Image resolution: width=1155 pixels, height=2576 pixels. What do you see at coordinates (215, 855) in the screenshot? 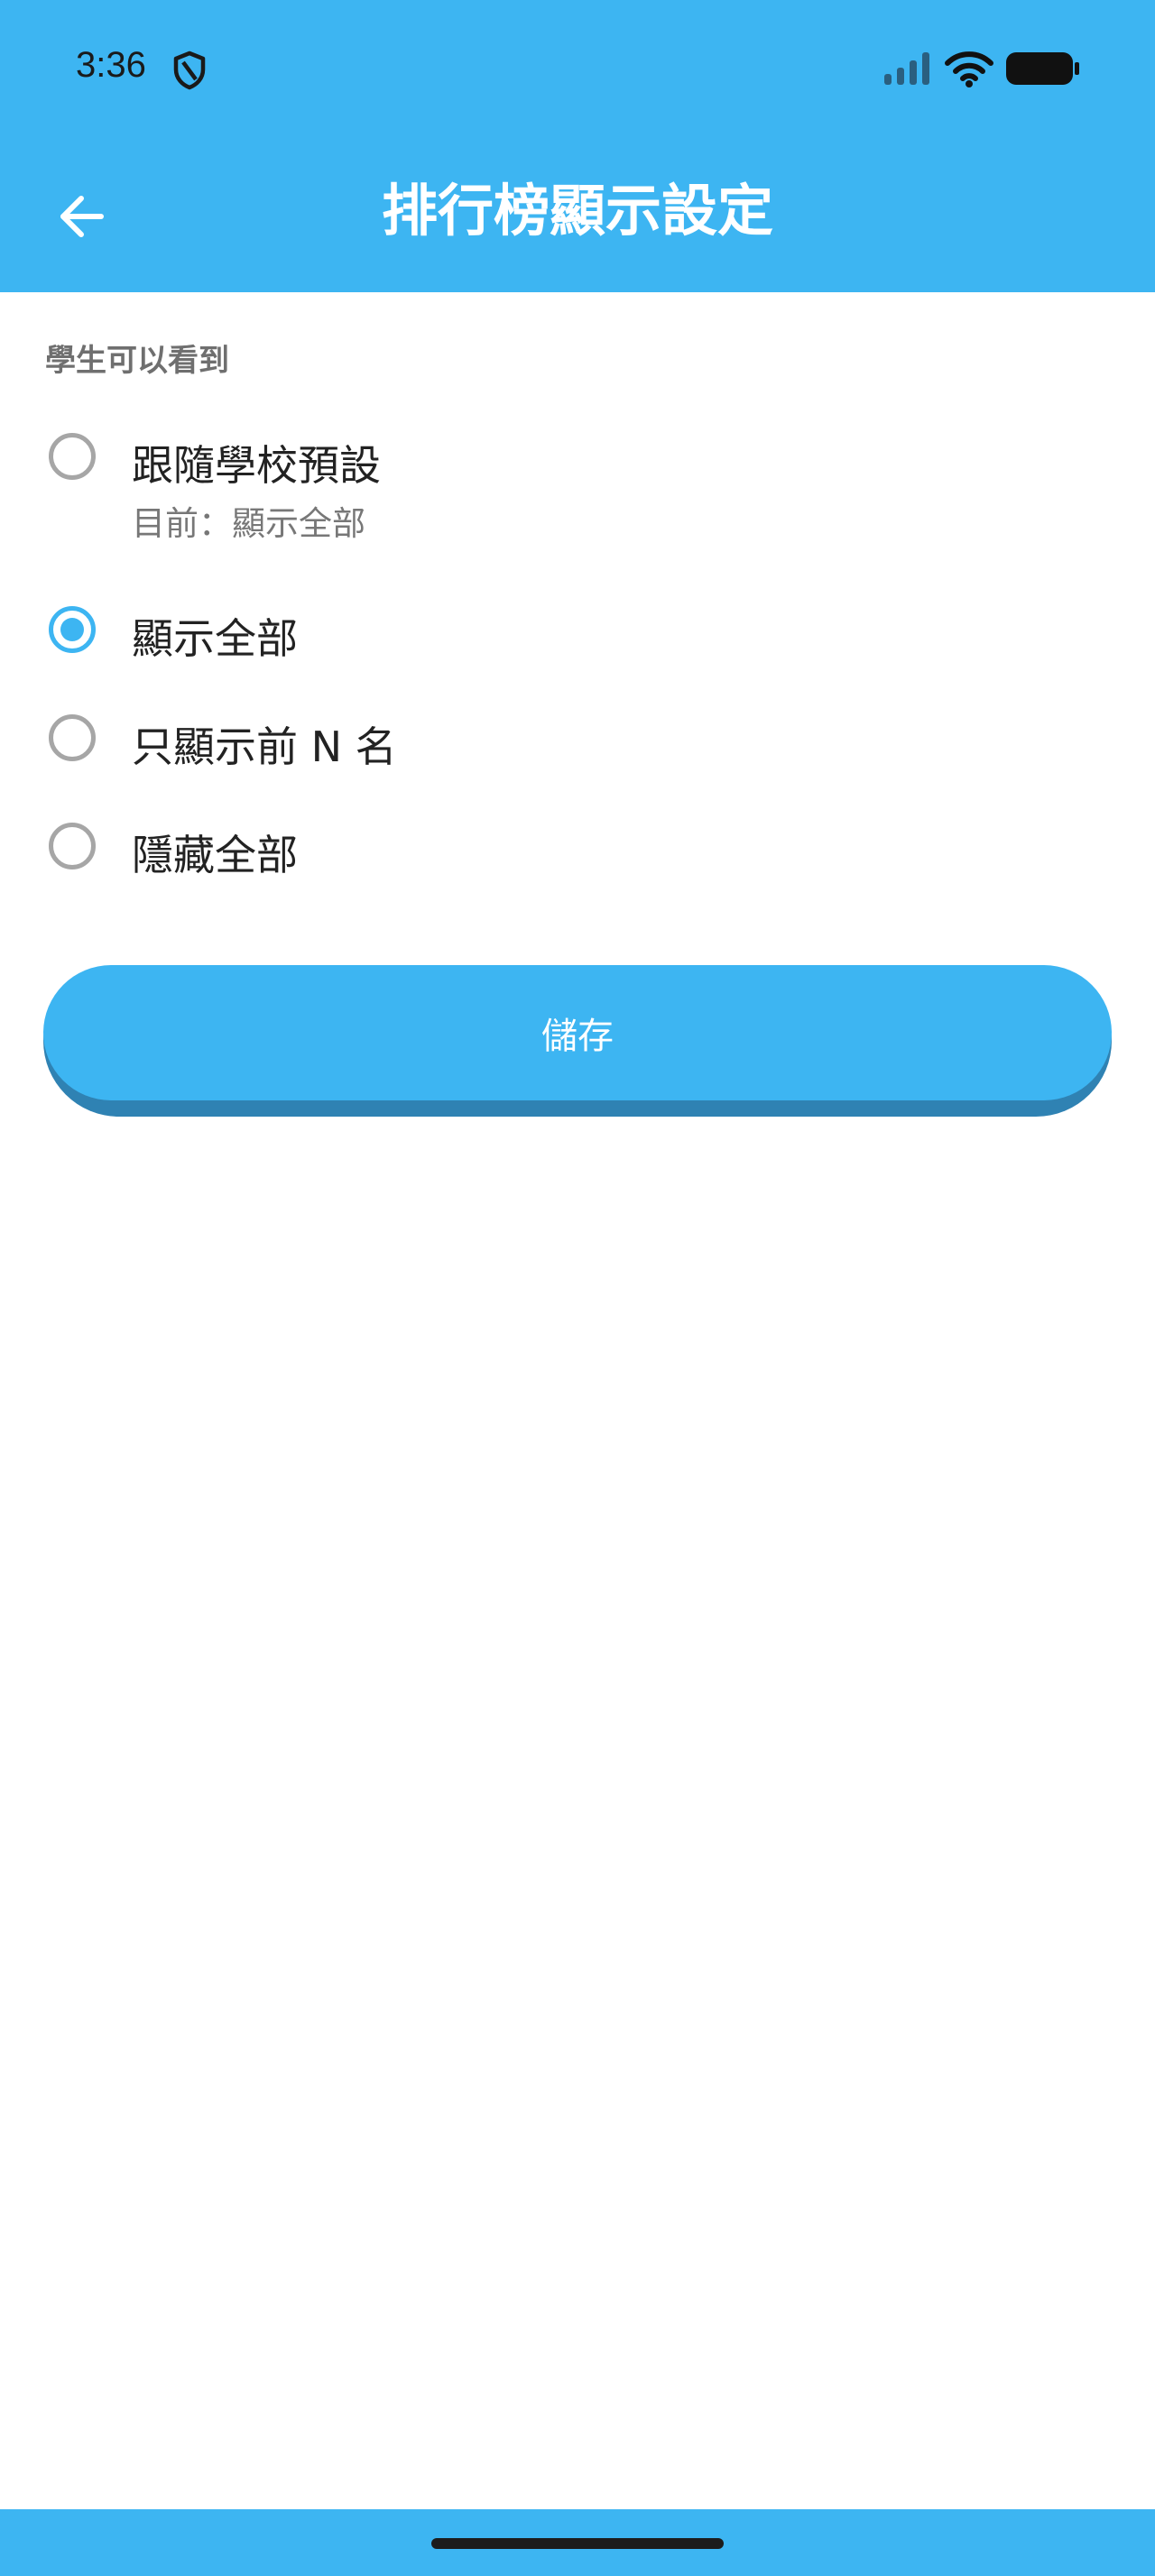
I see `option-label: 隱藏全部` at bounding box center [215, 855].